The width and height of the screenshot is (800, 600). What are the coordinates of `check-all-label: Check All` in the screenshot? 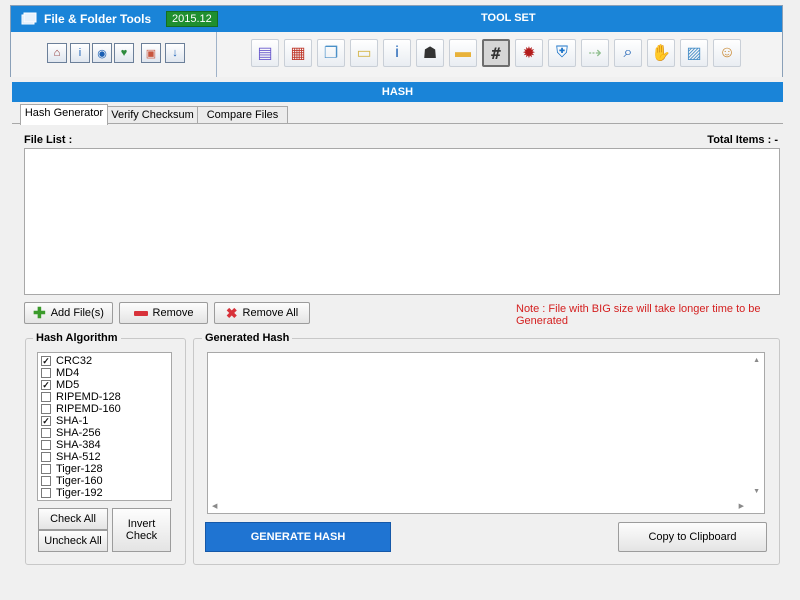 It's located at (73, 519).